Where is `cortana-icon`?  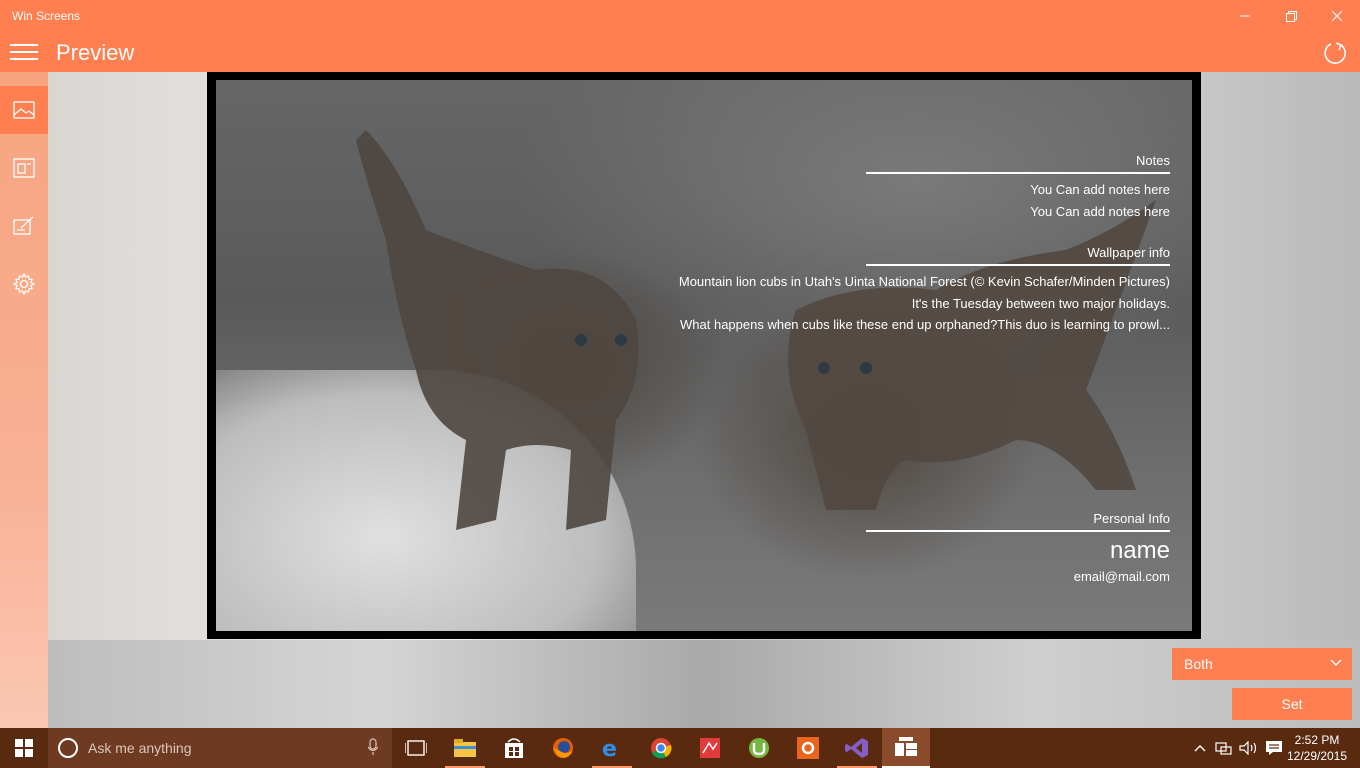
cortana-icon is located at coordinates (68, 748).